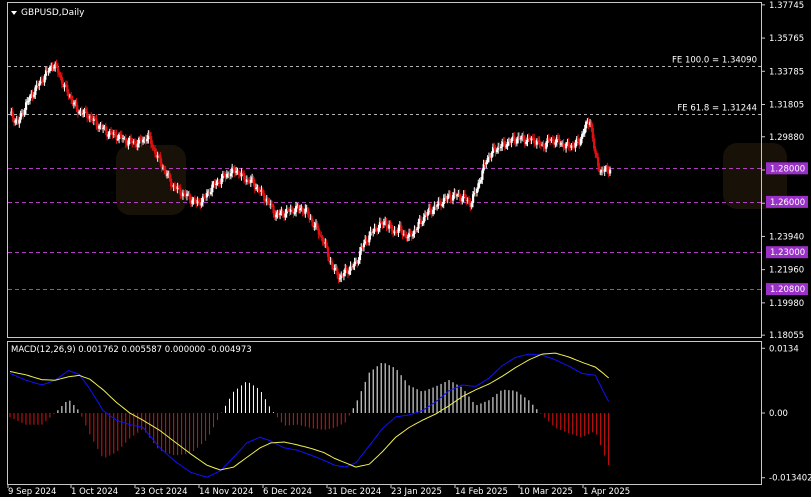 The width and height of the screenshot is (811, 497). I want to click on level-price-label: 1.28000, so click(787, 169).